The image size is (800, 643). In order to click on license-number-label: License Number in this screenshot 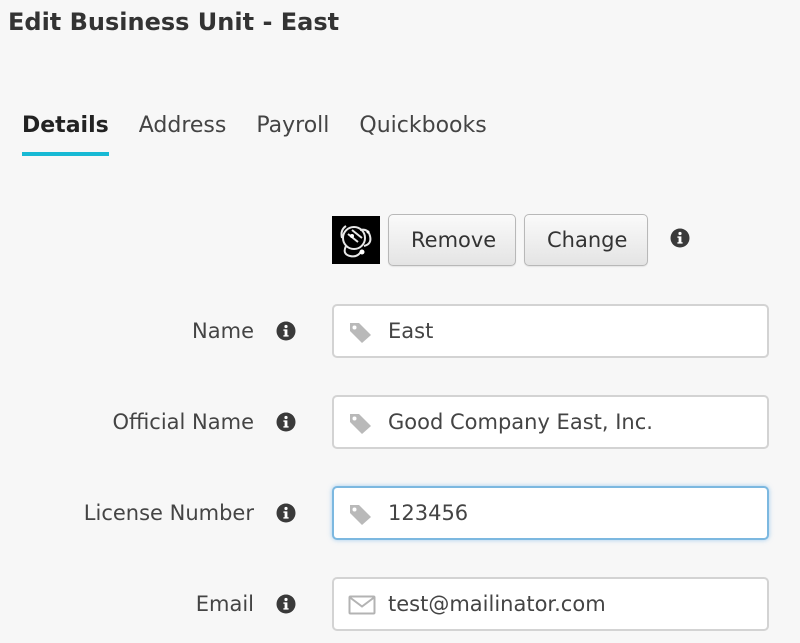, I will do `click(168, 513)`.